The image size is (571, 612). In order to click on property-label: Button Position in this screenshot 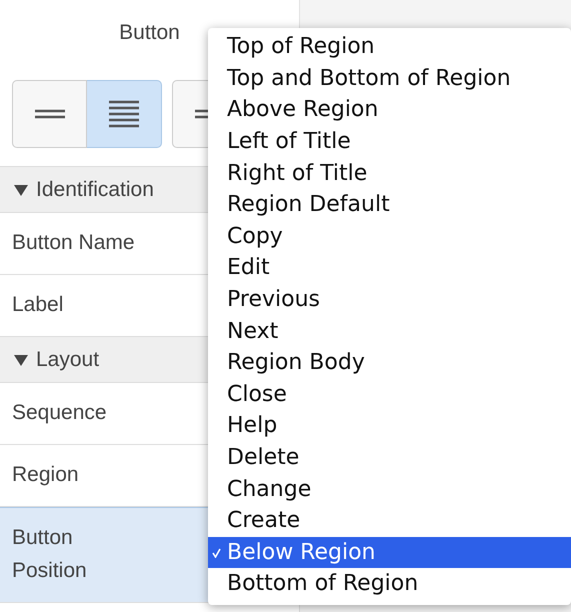, I will do `click(50, 554)`.